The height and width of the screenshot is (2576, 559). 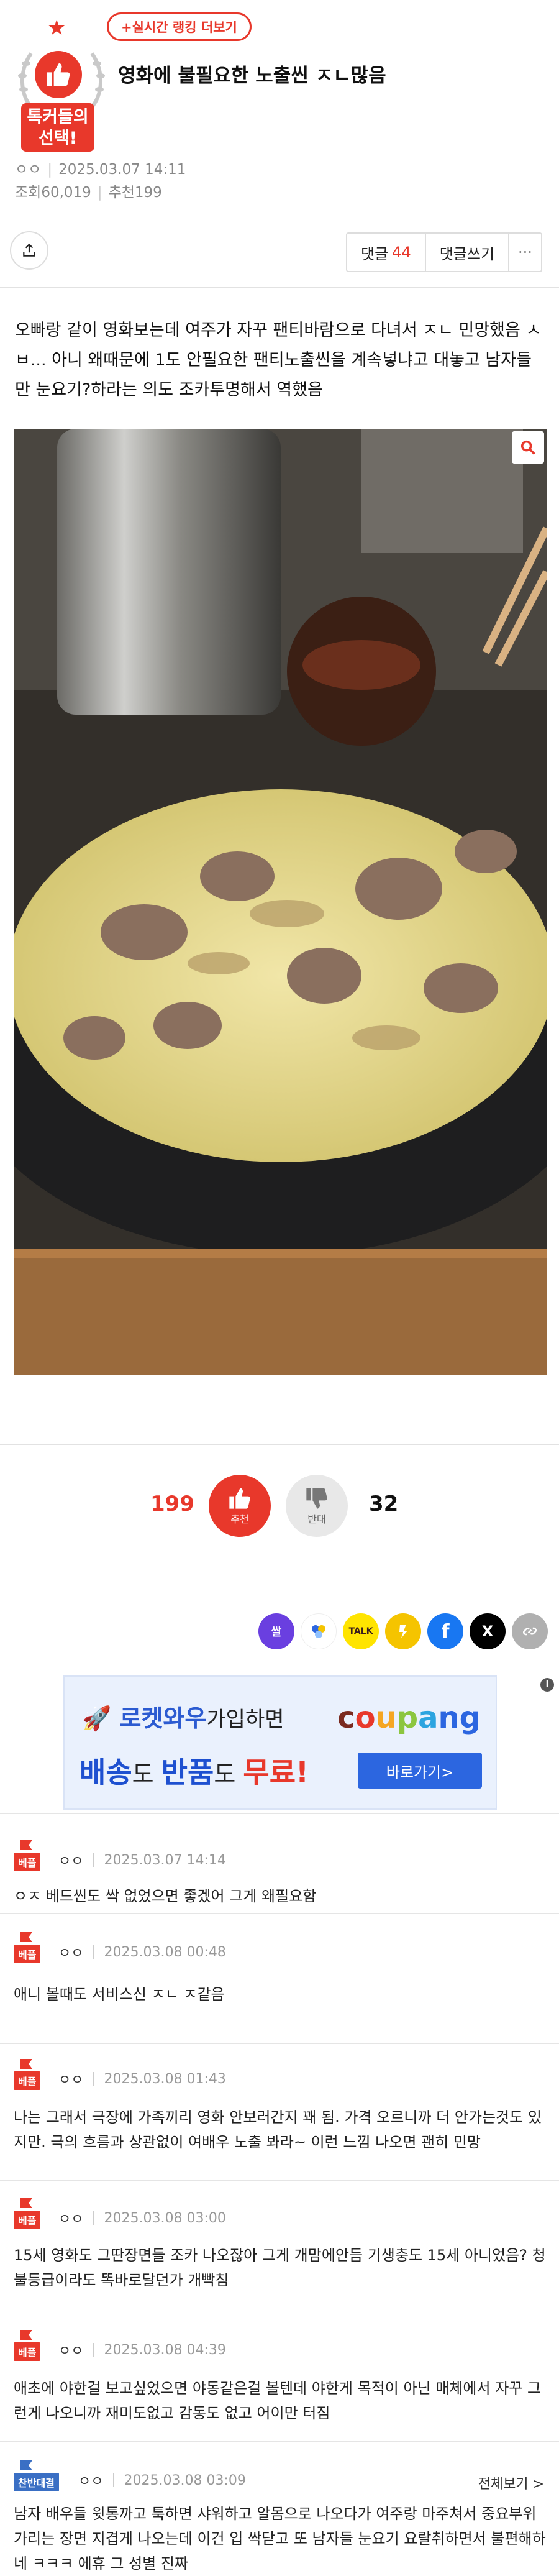 I want to click on comment-label: 댓글, so click(x=375, y=254).